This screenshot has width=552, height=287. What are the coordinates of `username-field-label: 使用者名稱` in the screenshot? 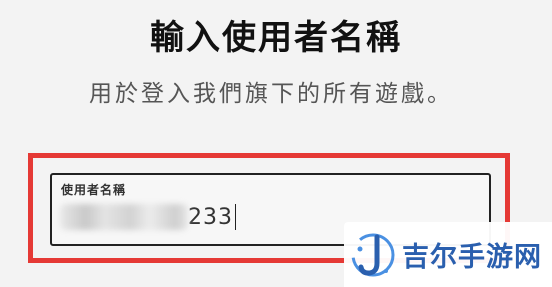 It's located at (94, 190).